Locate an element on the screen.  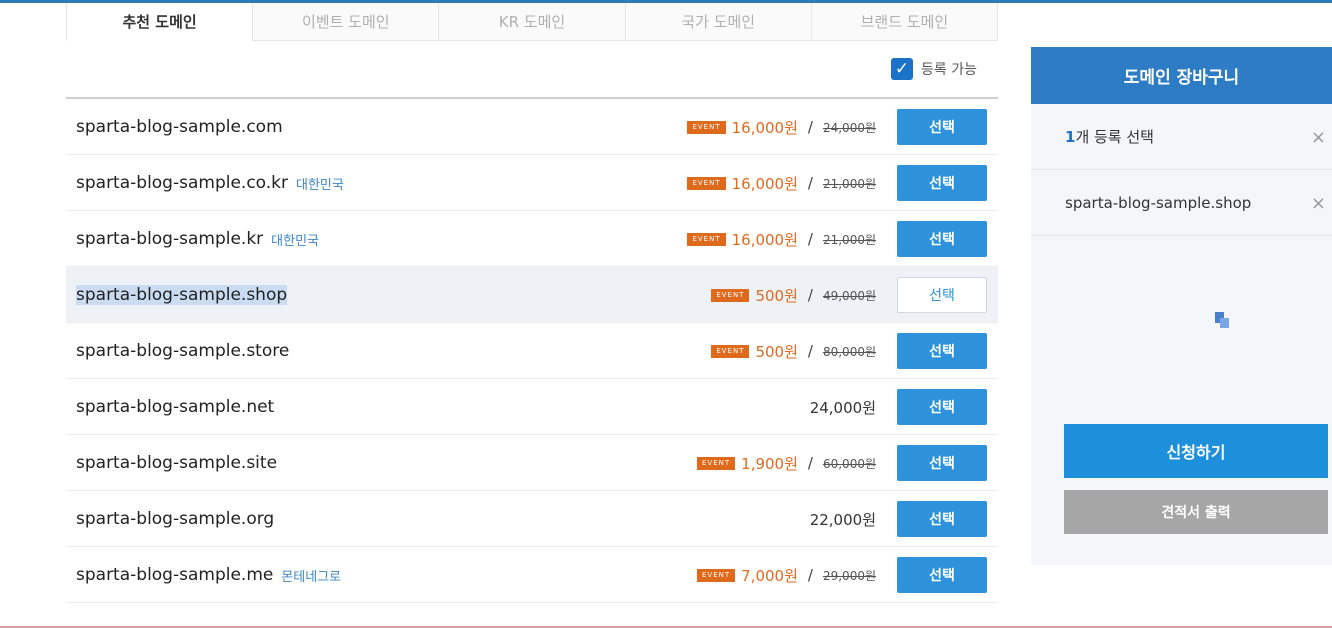
apply-button: 신청하기 is located at coordinates (1196, 451).